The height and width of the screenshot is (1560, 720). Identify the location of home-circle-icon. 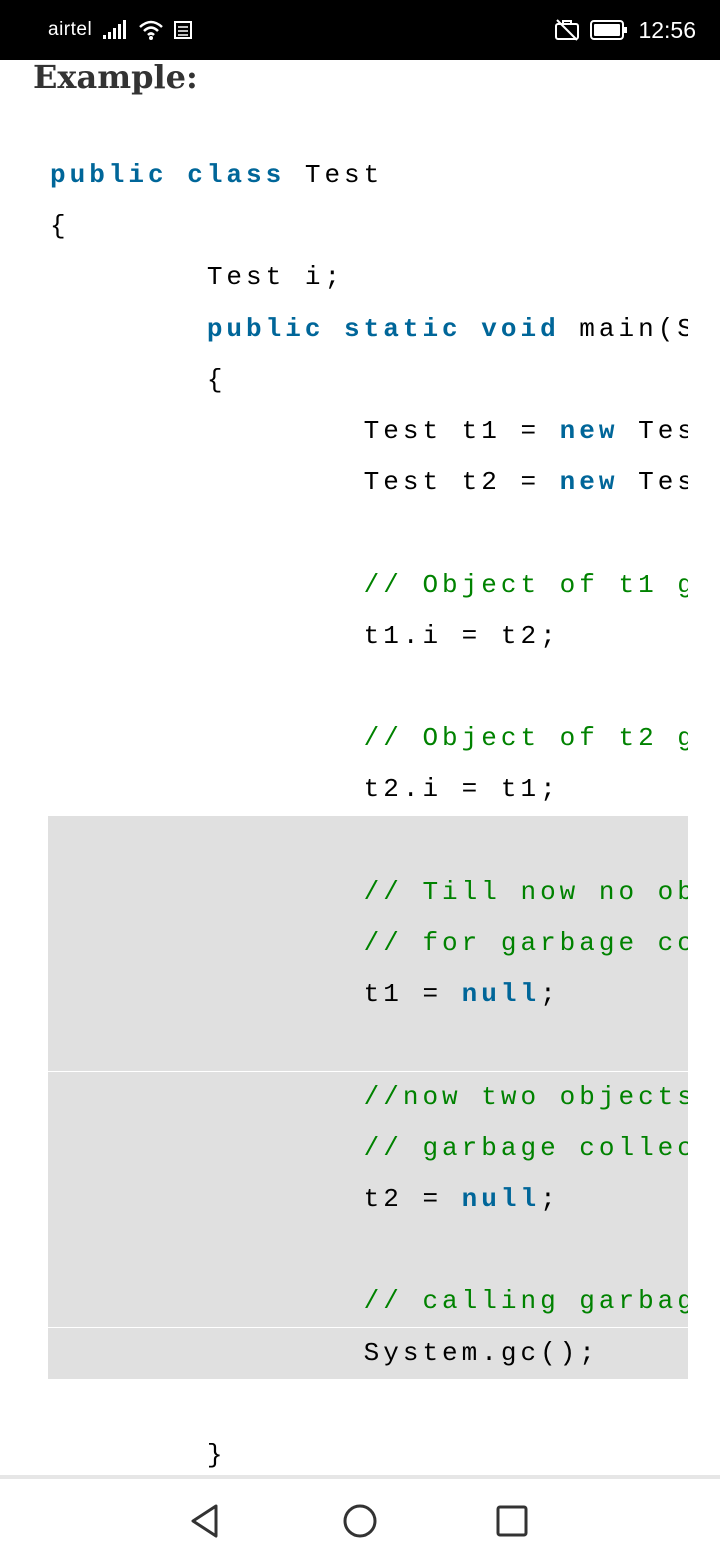
(360, 1521).